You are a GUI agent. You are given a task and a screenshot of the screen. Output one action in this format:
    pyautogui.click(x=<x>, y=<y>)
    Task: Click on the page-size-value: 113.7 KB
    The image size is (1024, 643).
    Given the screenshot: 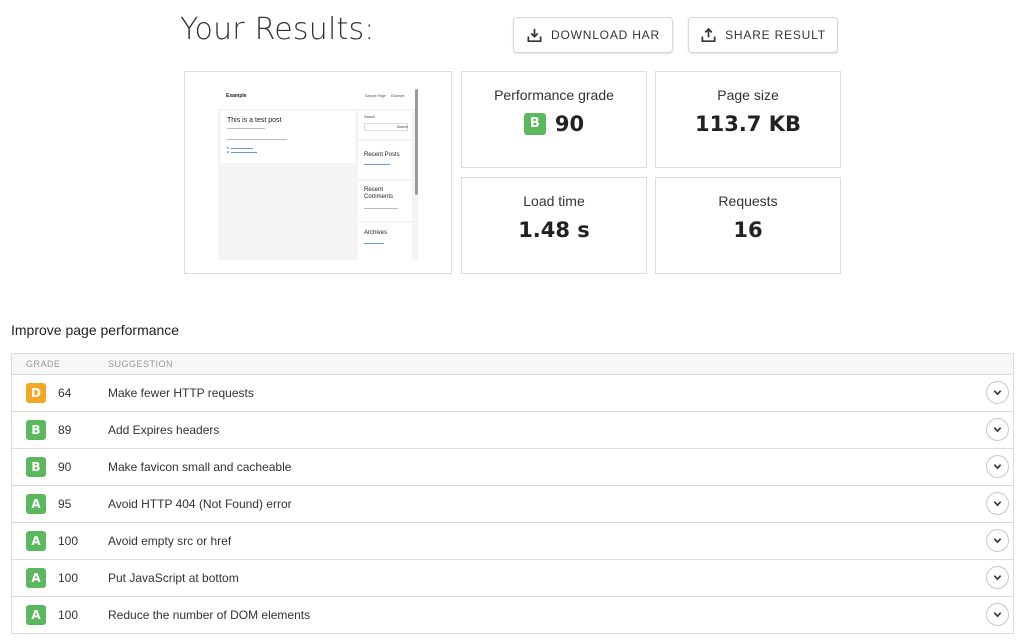 What is the action you would take?
    pyautogui.click(x=747, y=124)
    